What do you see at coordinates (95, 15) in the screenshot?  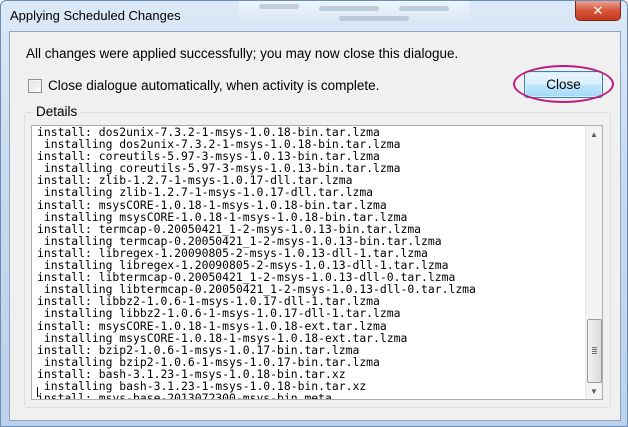 I see `window-title: Applying Scheduled Changes` at bounding box center [95, 15].